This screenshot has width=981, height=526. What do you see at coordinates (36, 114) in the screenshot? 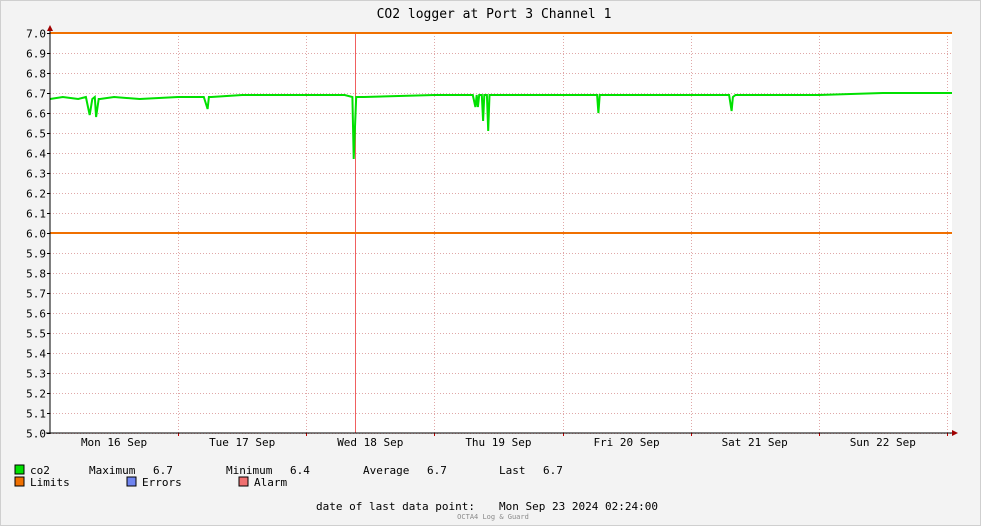
I see `y-tick-label: 6.6` at bounding box center [36, 114].